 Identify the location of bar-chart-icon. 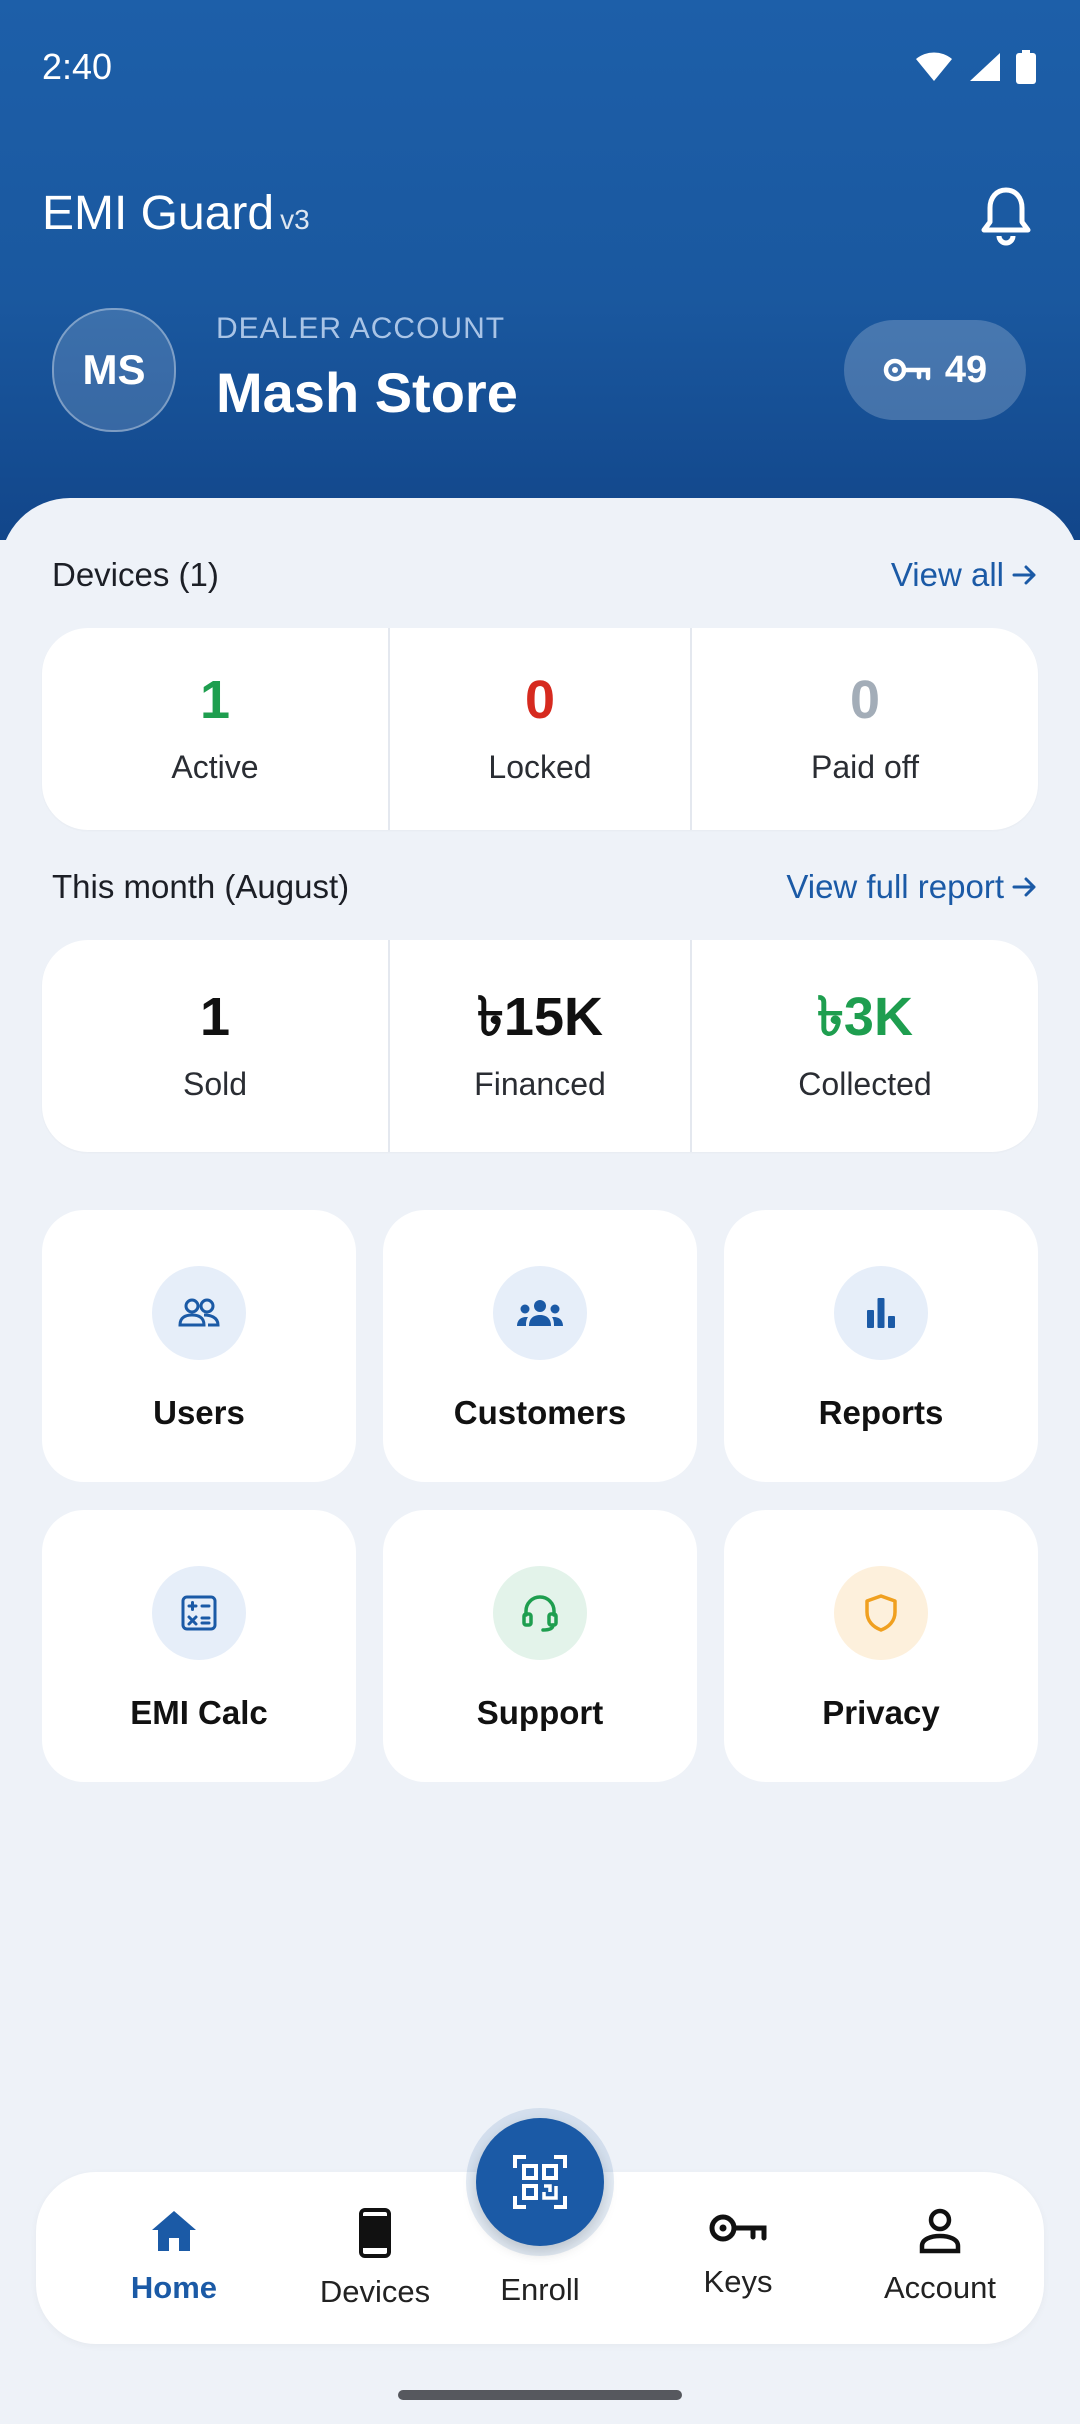
(881, 1313).